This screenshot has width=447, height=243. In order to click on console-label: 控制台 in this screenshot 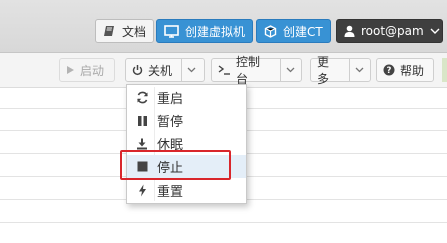, I will do `click(248, 70)`.